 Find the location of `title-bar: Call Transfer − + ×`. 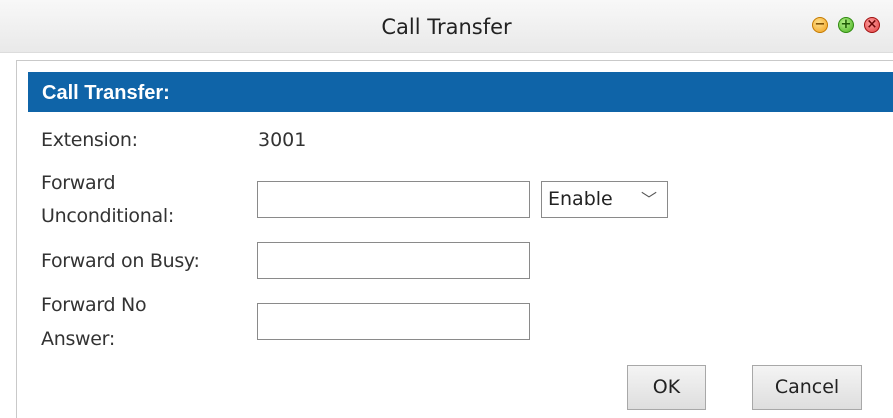

title-bar: Call Transfer − + × is located at coordinates (446, 26).